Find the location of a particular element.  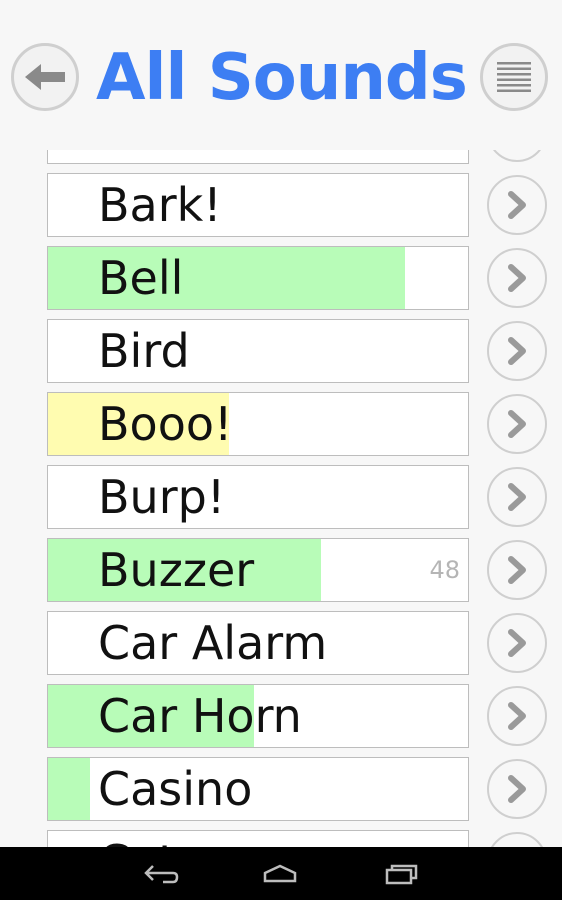

back-arrow-icon is located at coordinates (45, 77).